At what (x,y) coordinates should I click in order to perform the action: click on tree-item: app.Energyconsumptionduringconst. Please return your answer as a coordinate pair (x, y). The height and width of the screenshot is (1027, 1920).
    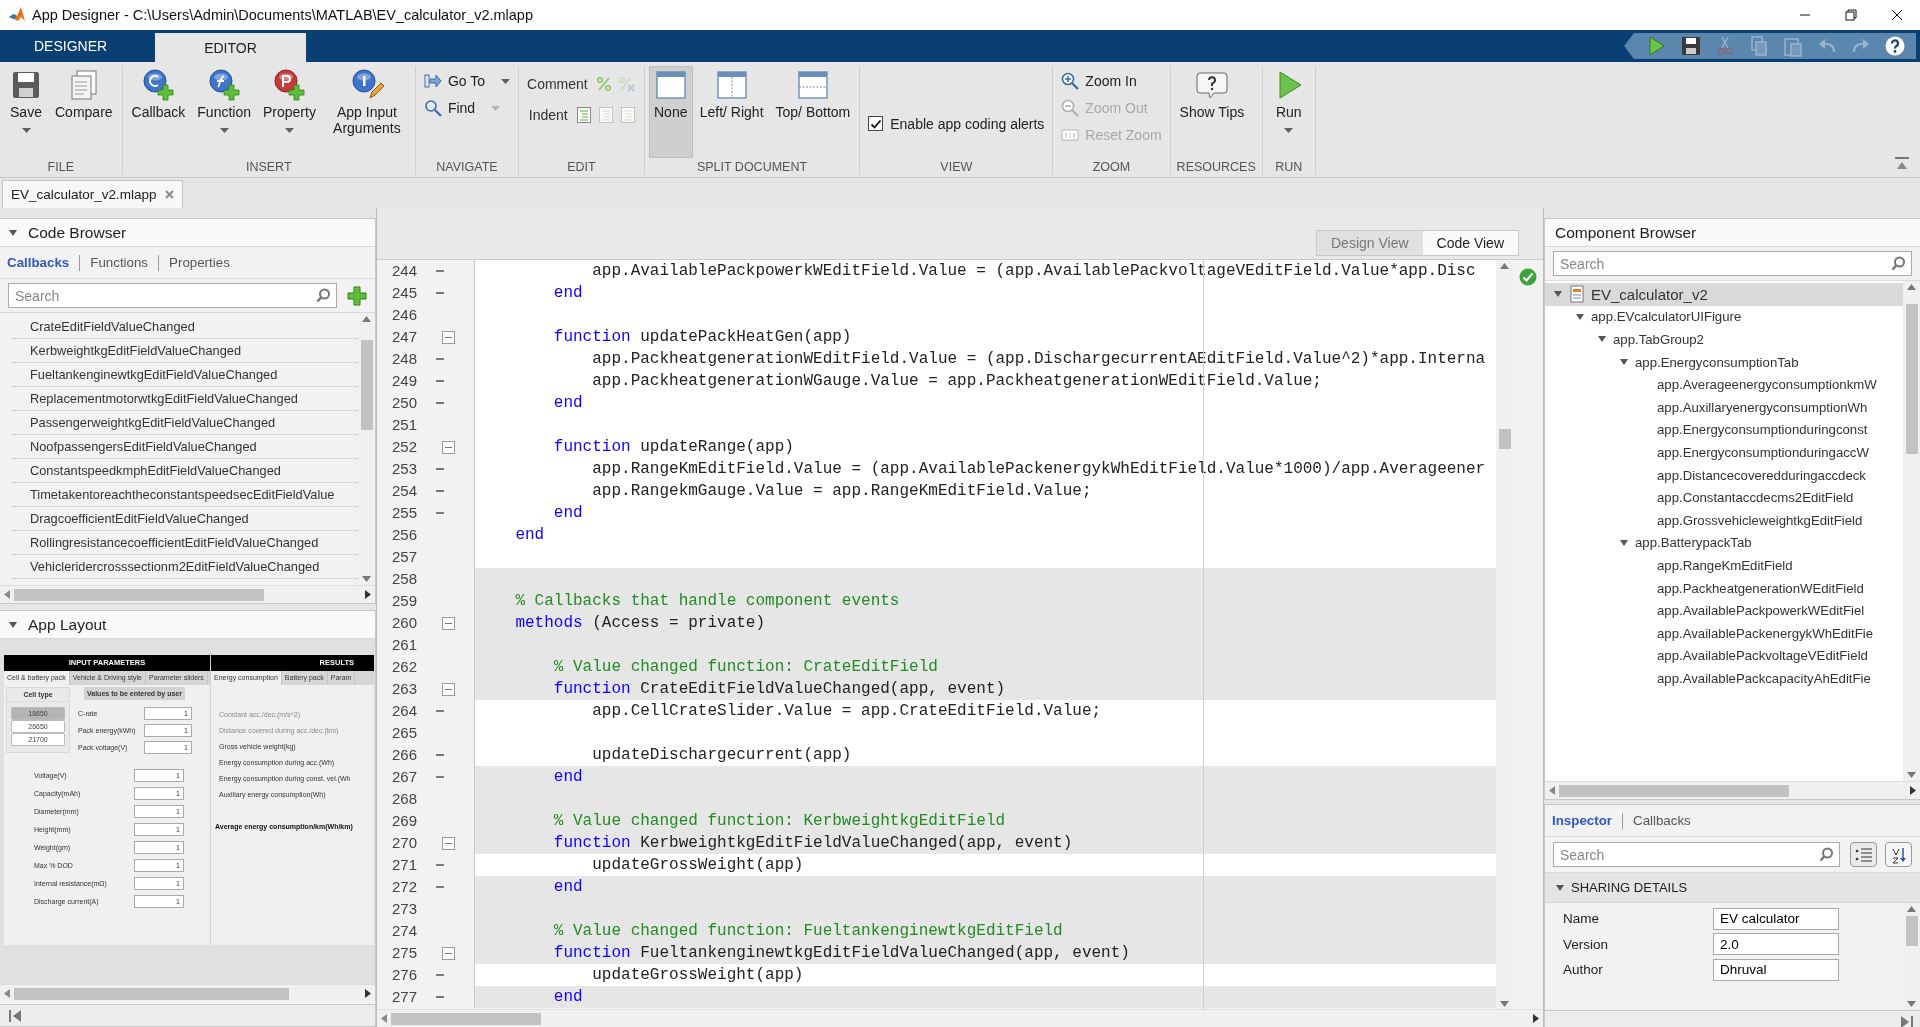
    Looking at the image, I should click on (1724, 430).